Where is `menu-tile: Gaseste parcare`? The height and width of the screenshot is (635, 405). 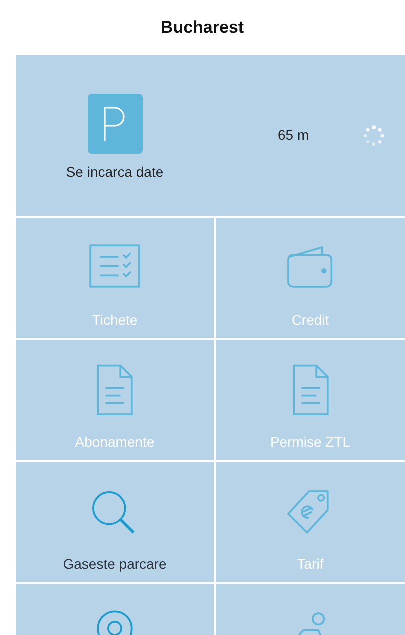 menu-tile: Gaseste parcare is located at coordinates (115, 522).